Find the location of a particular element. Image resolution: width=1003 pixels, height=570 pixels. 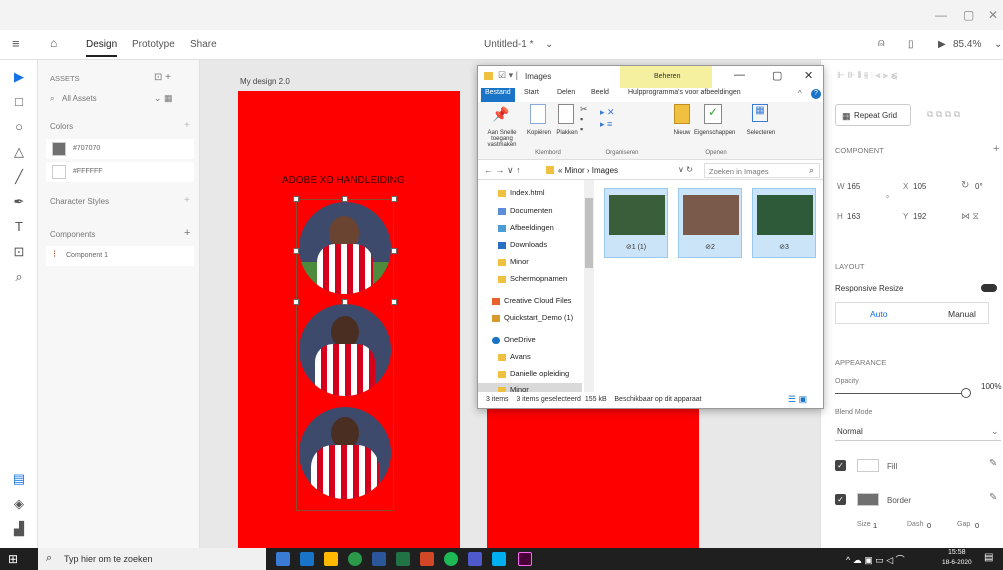

user-icon: ⍝ is located at coordinates (881, 43).